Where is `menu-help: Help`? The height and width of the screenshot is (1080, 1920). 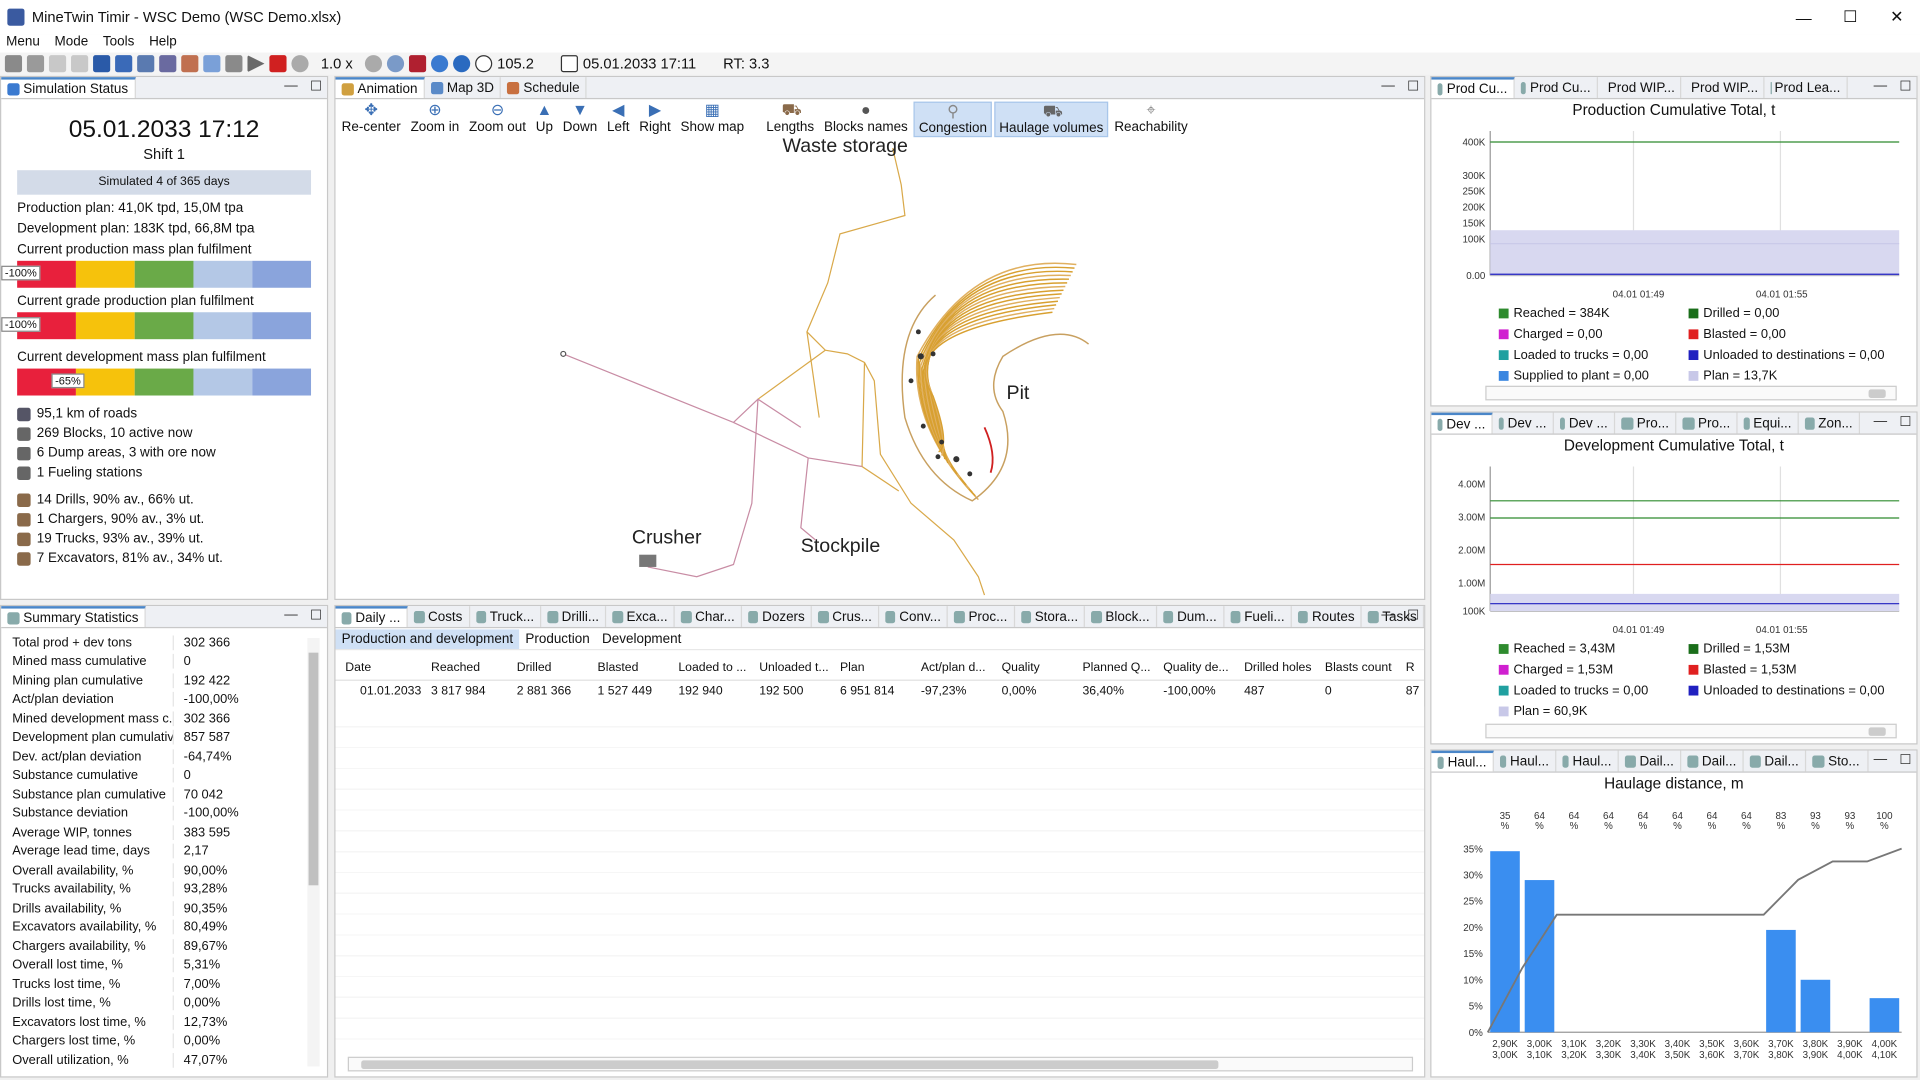
menu-help: Help is located at coordinates (163, 43).